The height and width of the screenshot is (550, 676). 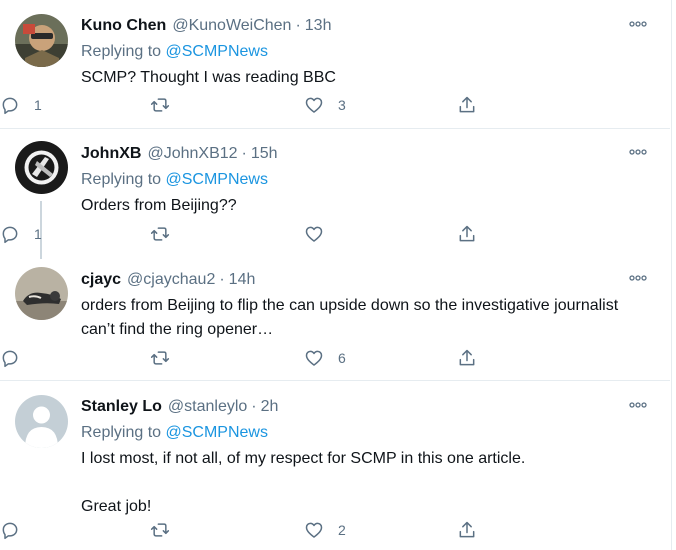 I want to click on like-button: 6, so click(x=325, y=358).